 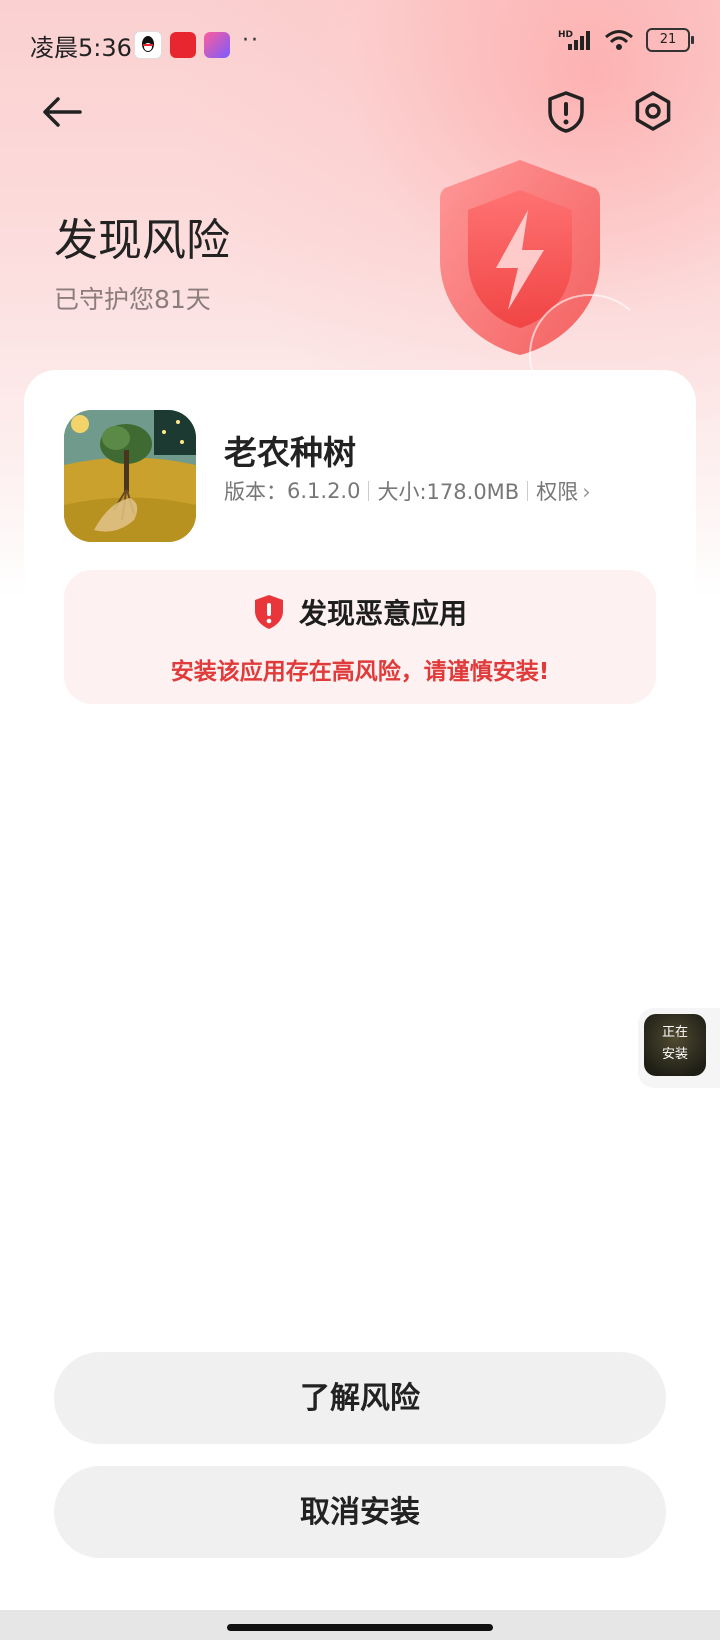 I want to click on wifi-icon, so click(x=619, y=40).